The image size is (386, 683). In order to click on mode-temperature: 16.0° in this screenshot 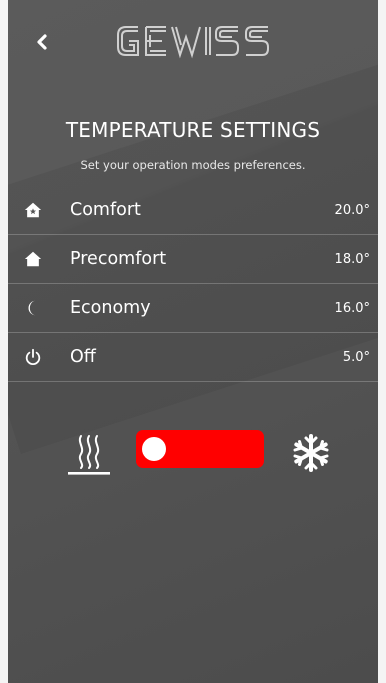, I will do `click(352, 308)`.